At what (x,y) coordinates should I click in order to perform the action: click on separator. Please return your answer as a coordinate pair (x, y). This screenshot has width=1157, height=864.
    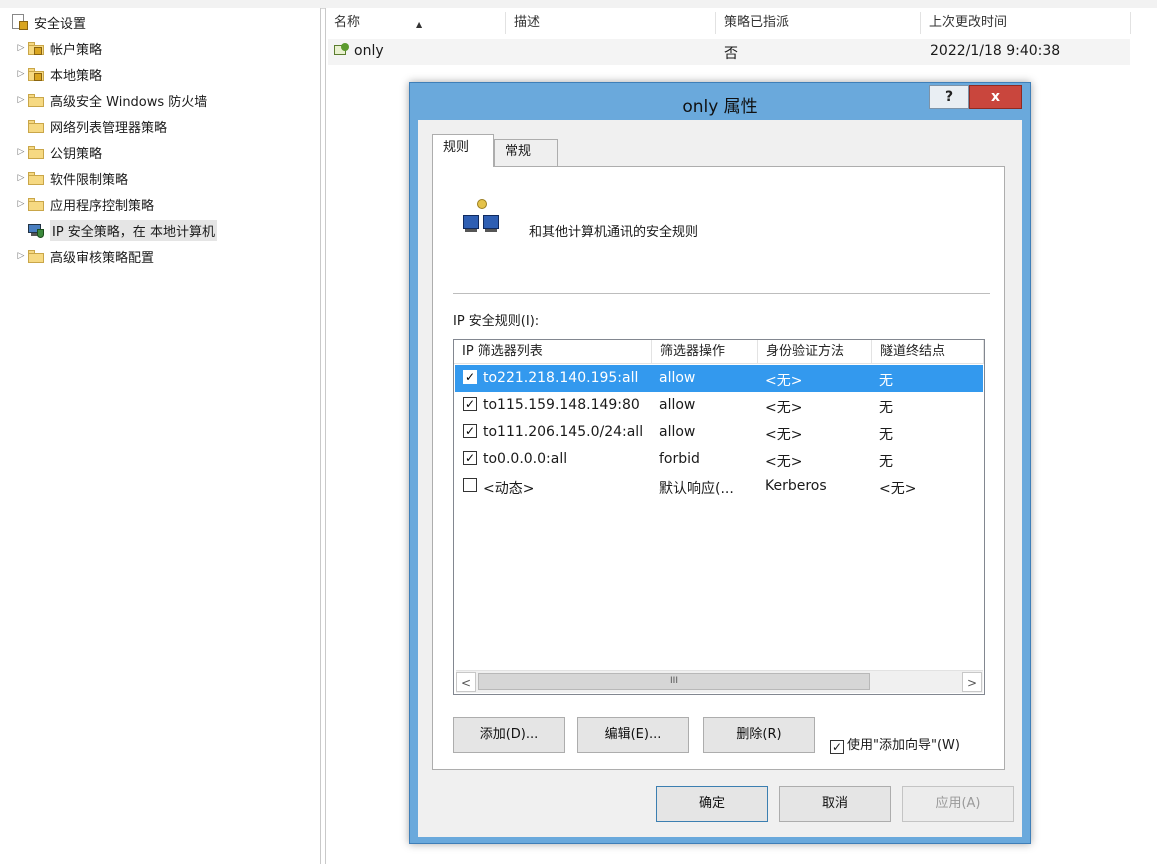
    Looking at the image, I should click on (721, 293).